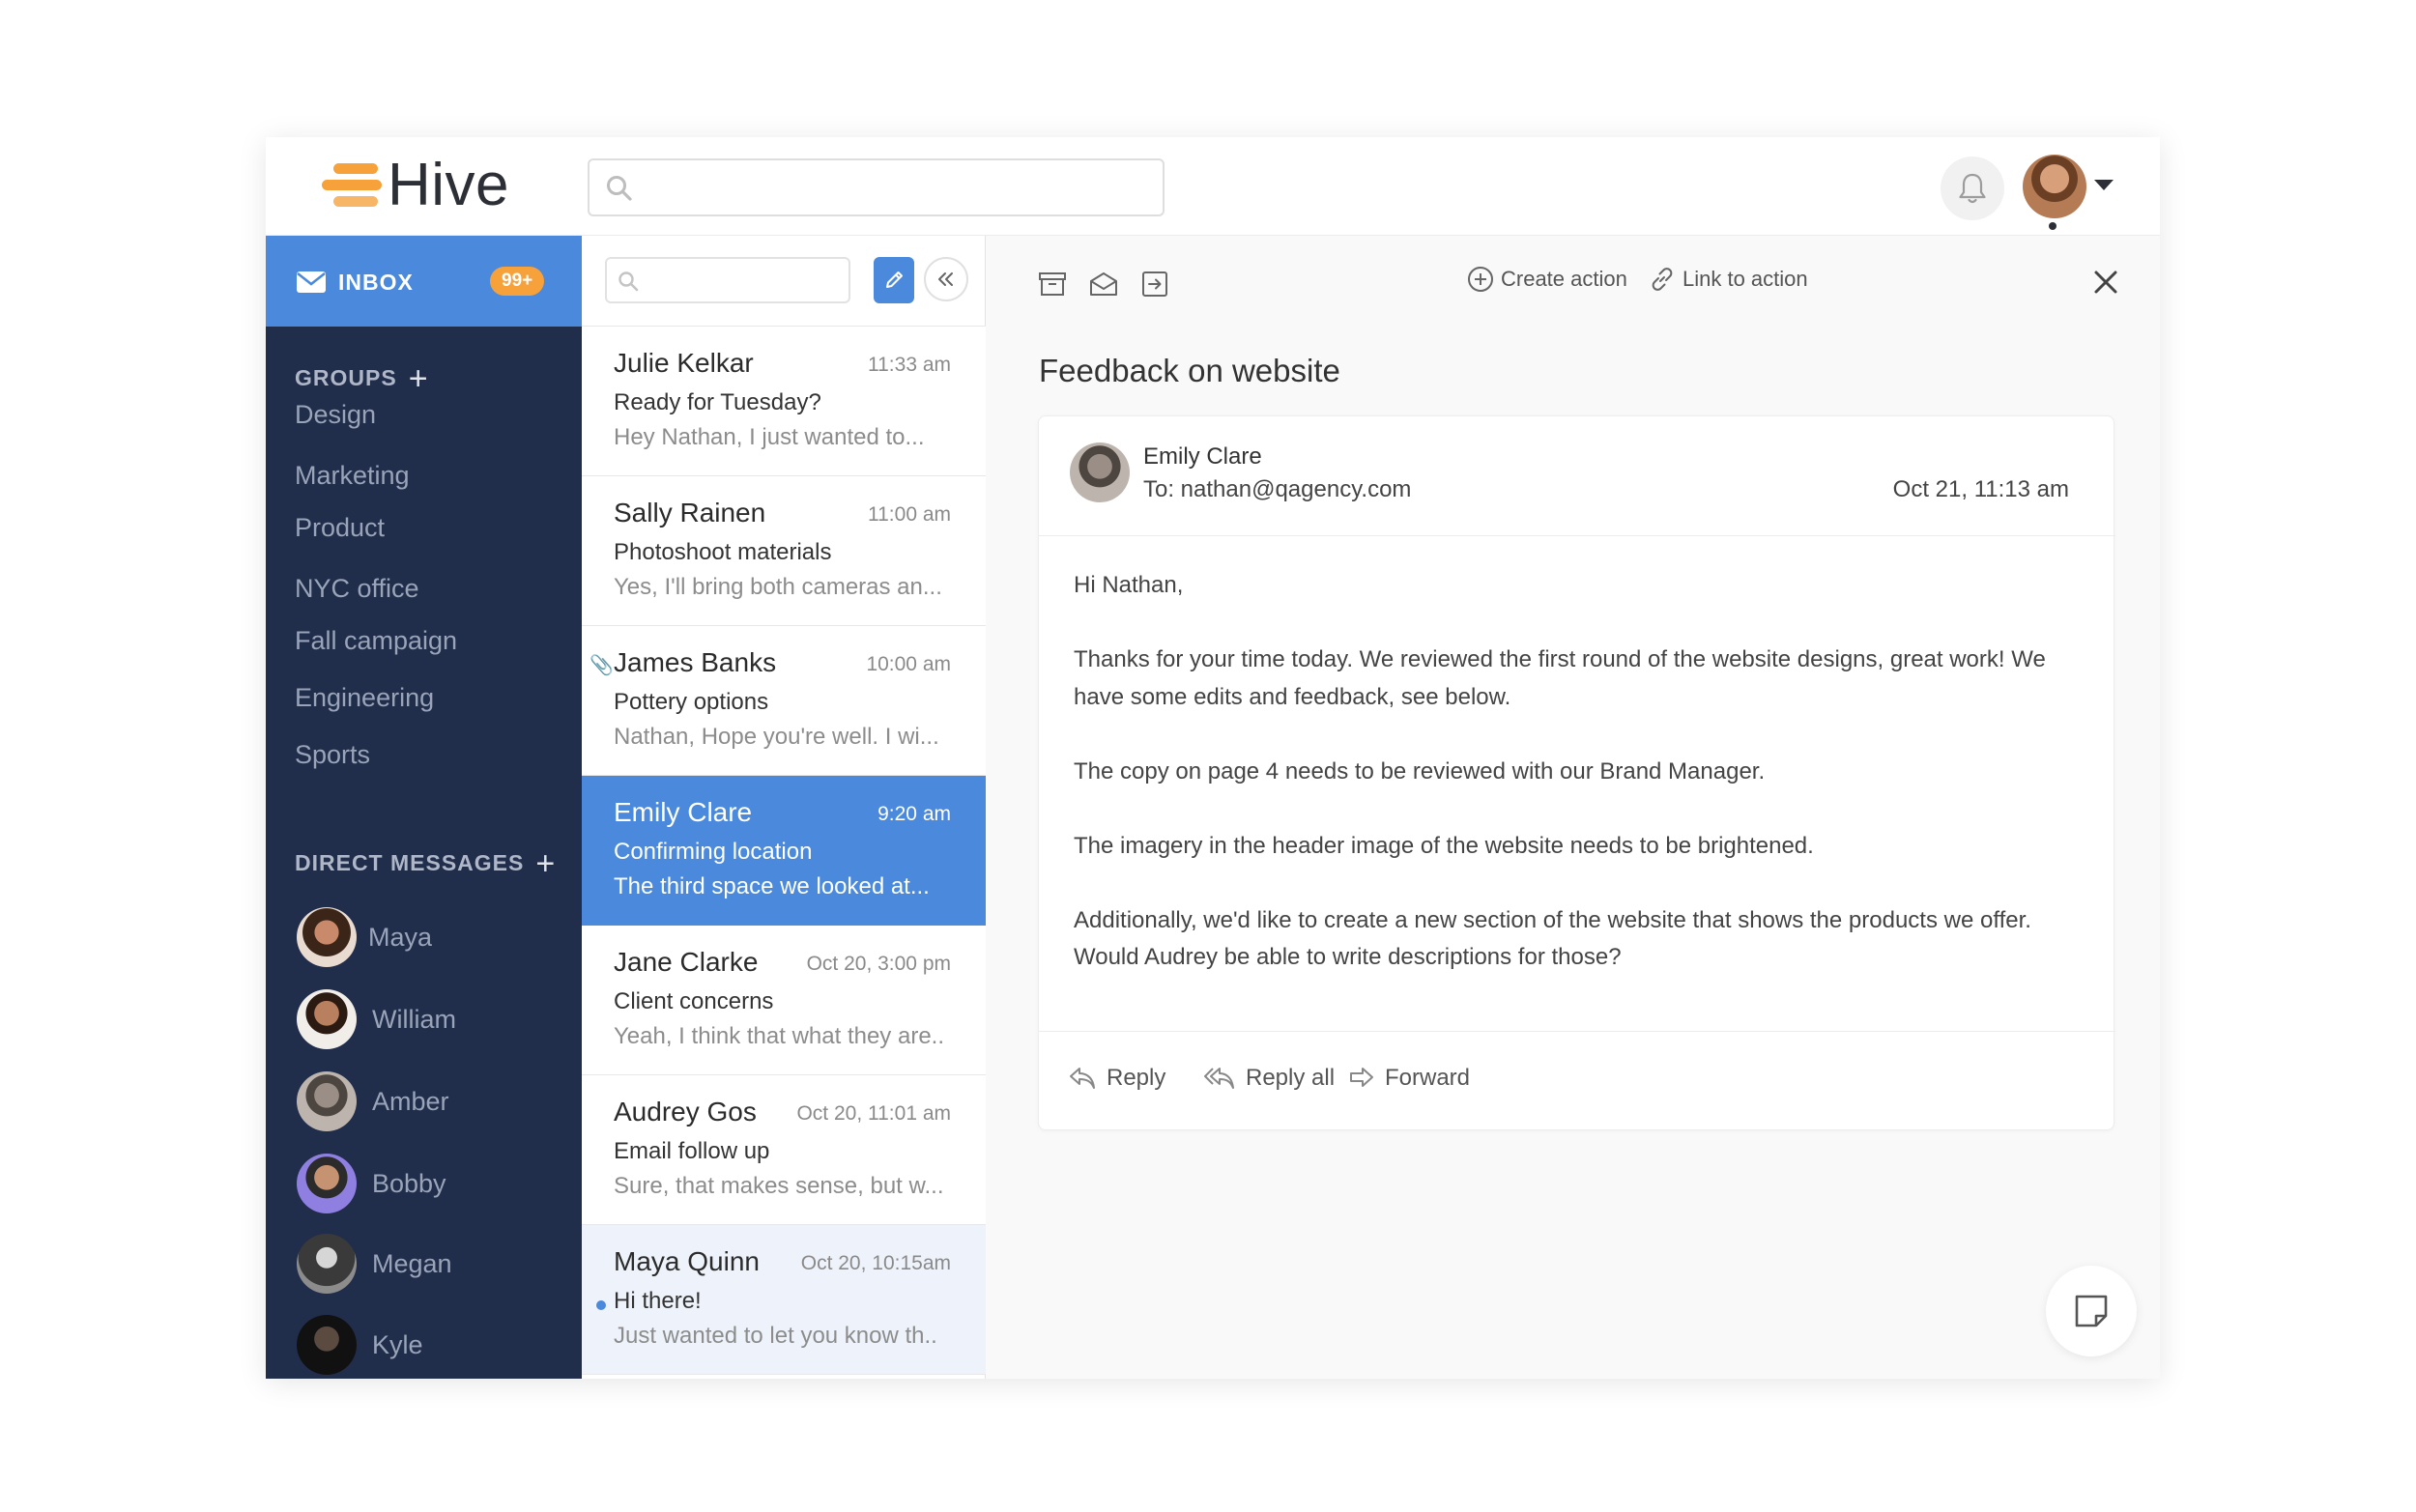  What do you see at coordinates (692, 1151) in the screenshot?
I see `message-subject: Email follow up` at bounding box center [692, 1151].